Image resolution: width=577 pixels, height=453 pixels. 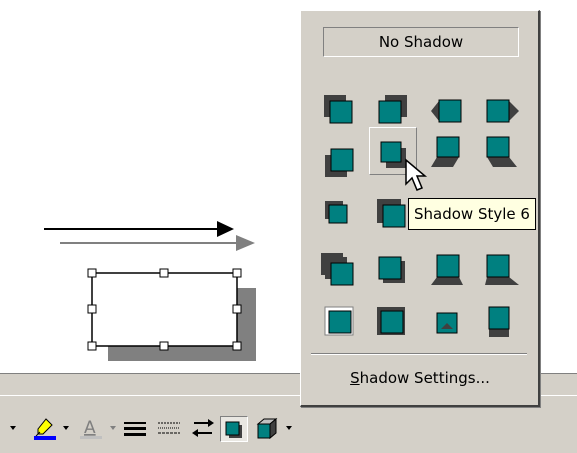 I want to click on dash-style-icon, so click(x=169, y=428).